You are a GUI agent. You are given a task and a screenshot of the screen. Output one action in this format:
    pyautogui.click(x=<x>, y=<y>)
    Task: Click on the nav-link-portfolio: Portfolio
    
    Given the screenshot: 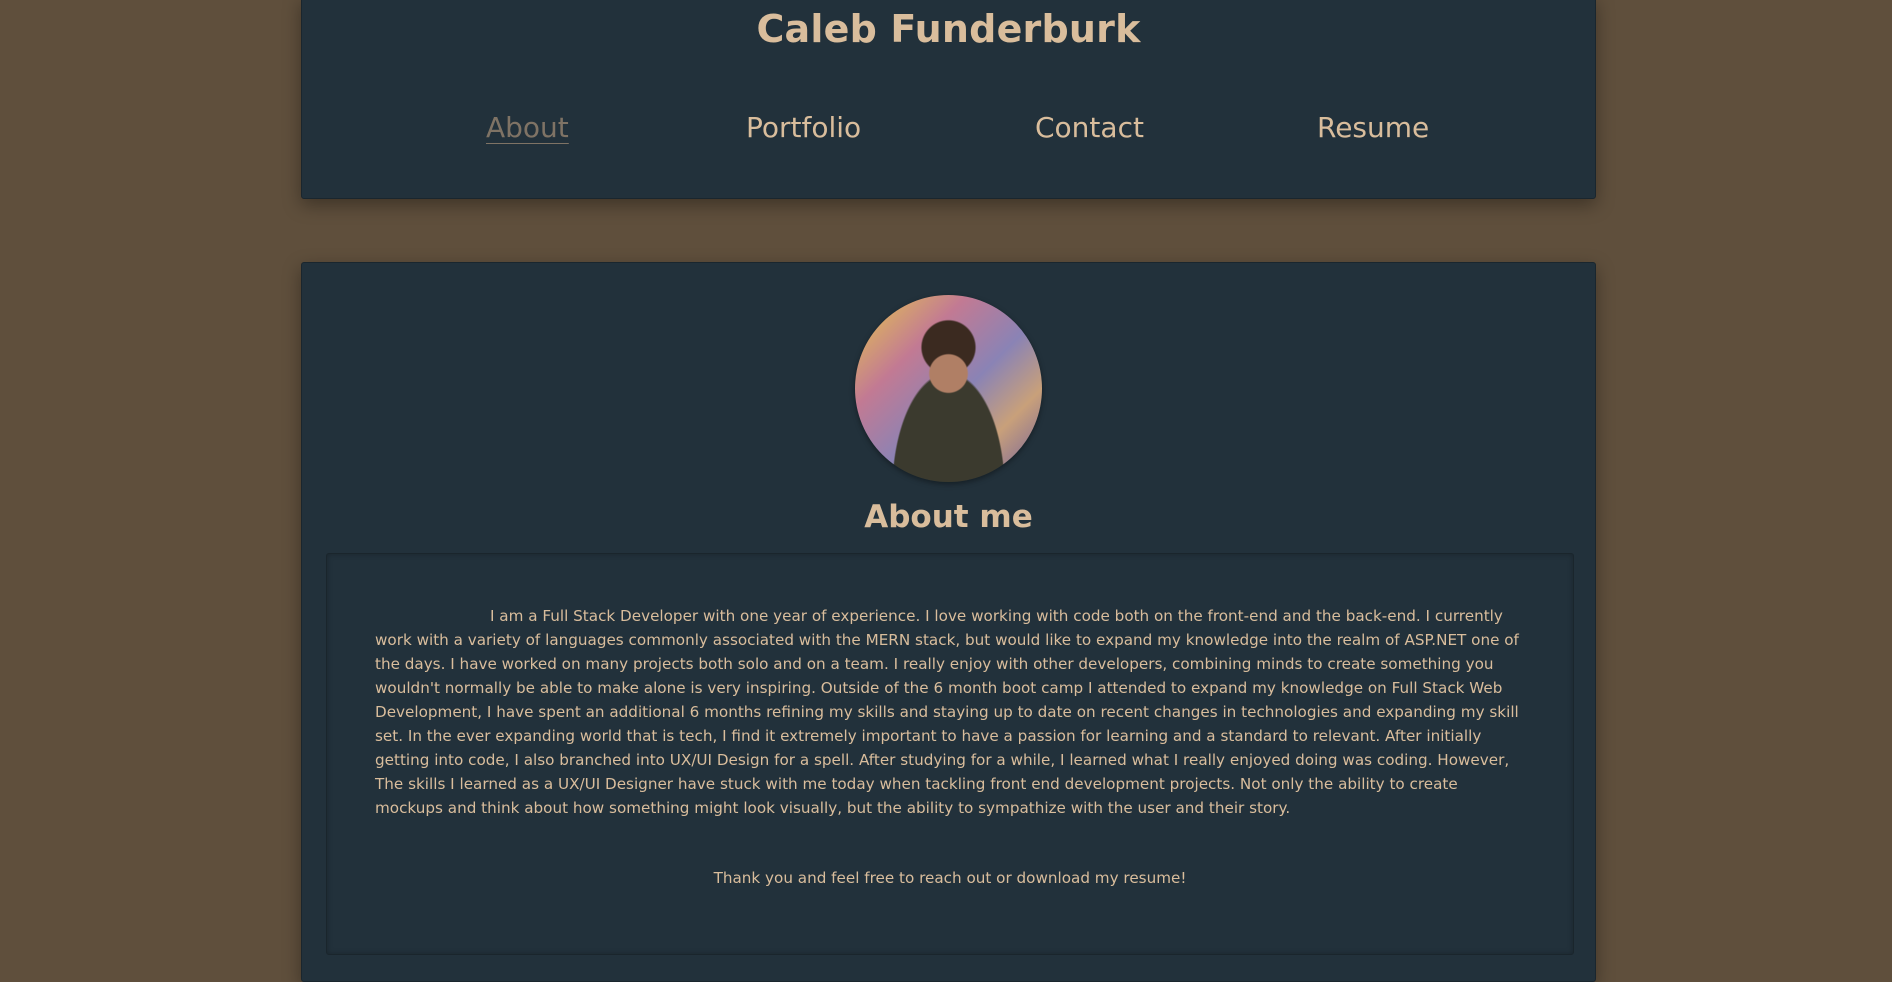 What is the action you would take?
    pyautogui.click(x=803, y=128)
    